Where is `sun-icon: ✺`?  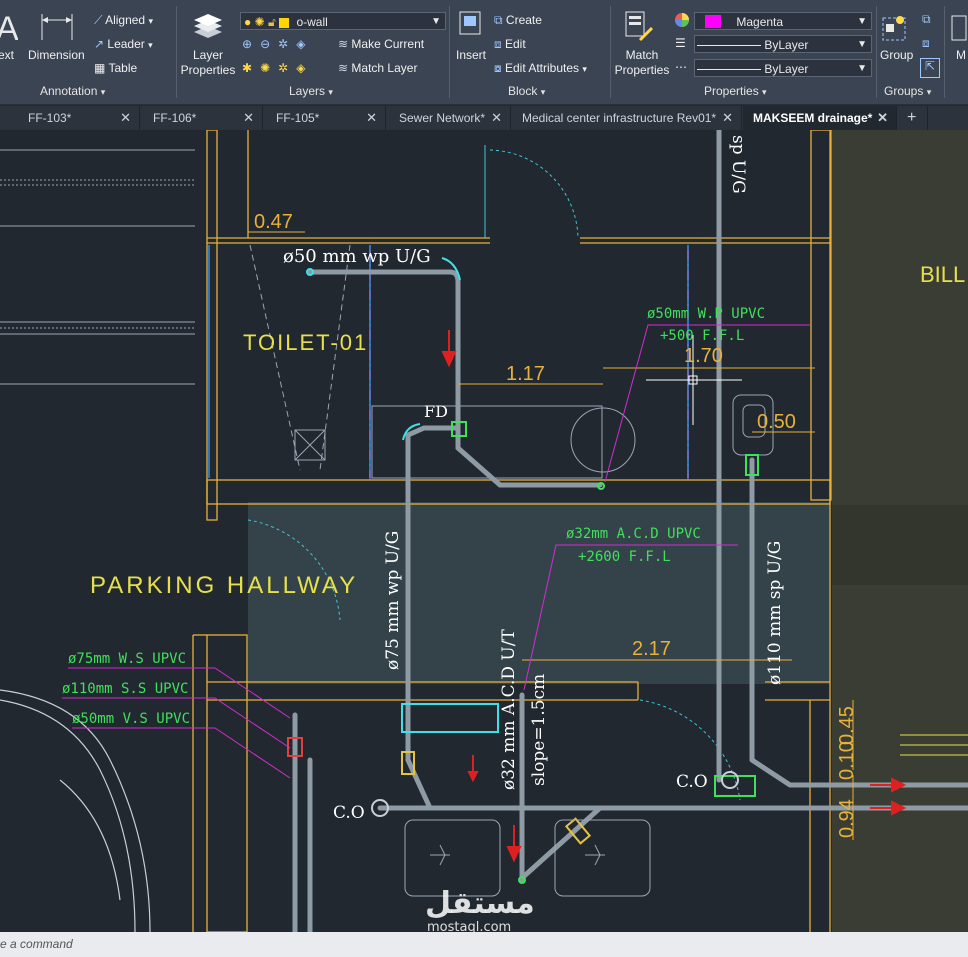 sun-icon: ✺ is located at coordinates (259, 22).